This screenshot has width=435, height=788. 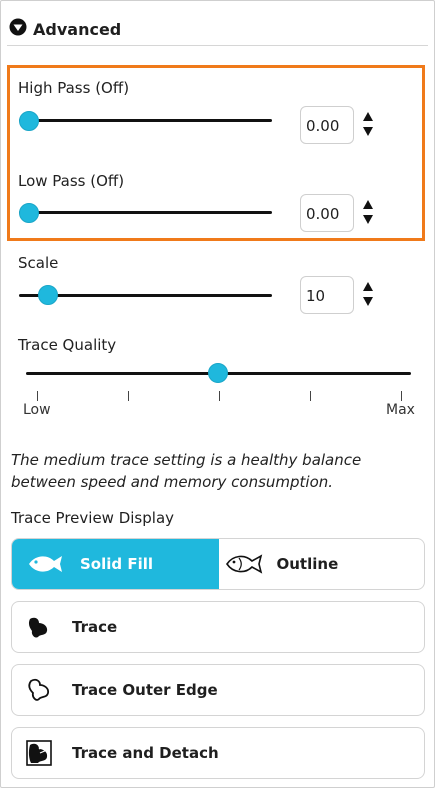 I want to click on chevron-down-circle-icon, so click(x=18, y=29).